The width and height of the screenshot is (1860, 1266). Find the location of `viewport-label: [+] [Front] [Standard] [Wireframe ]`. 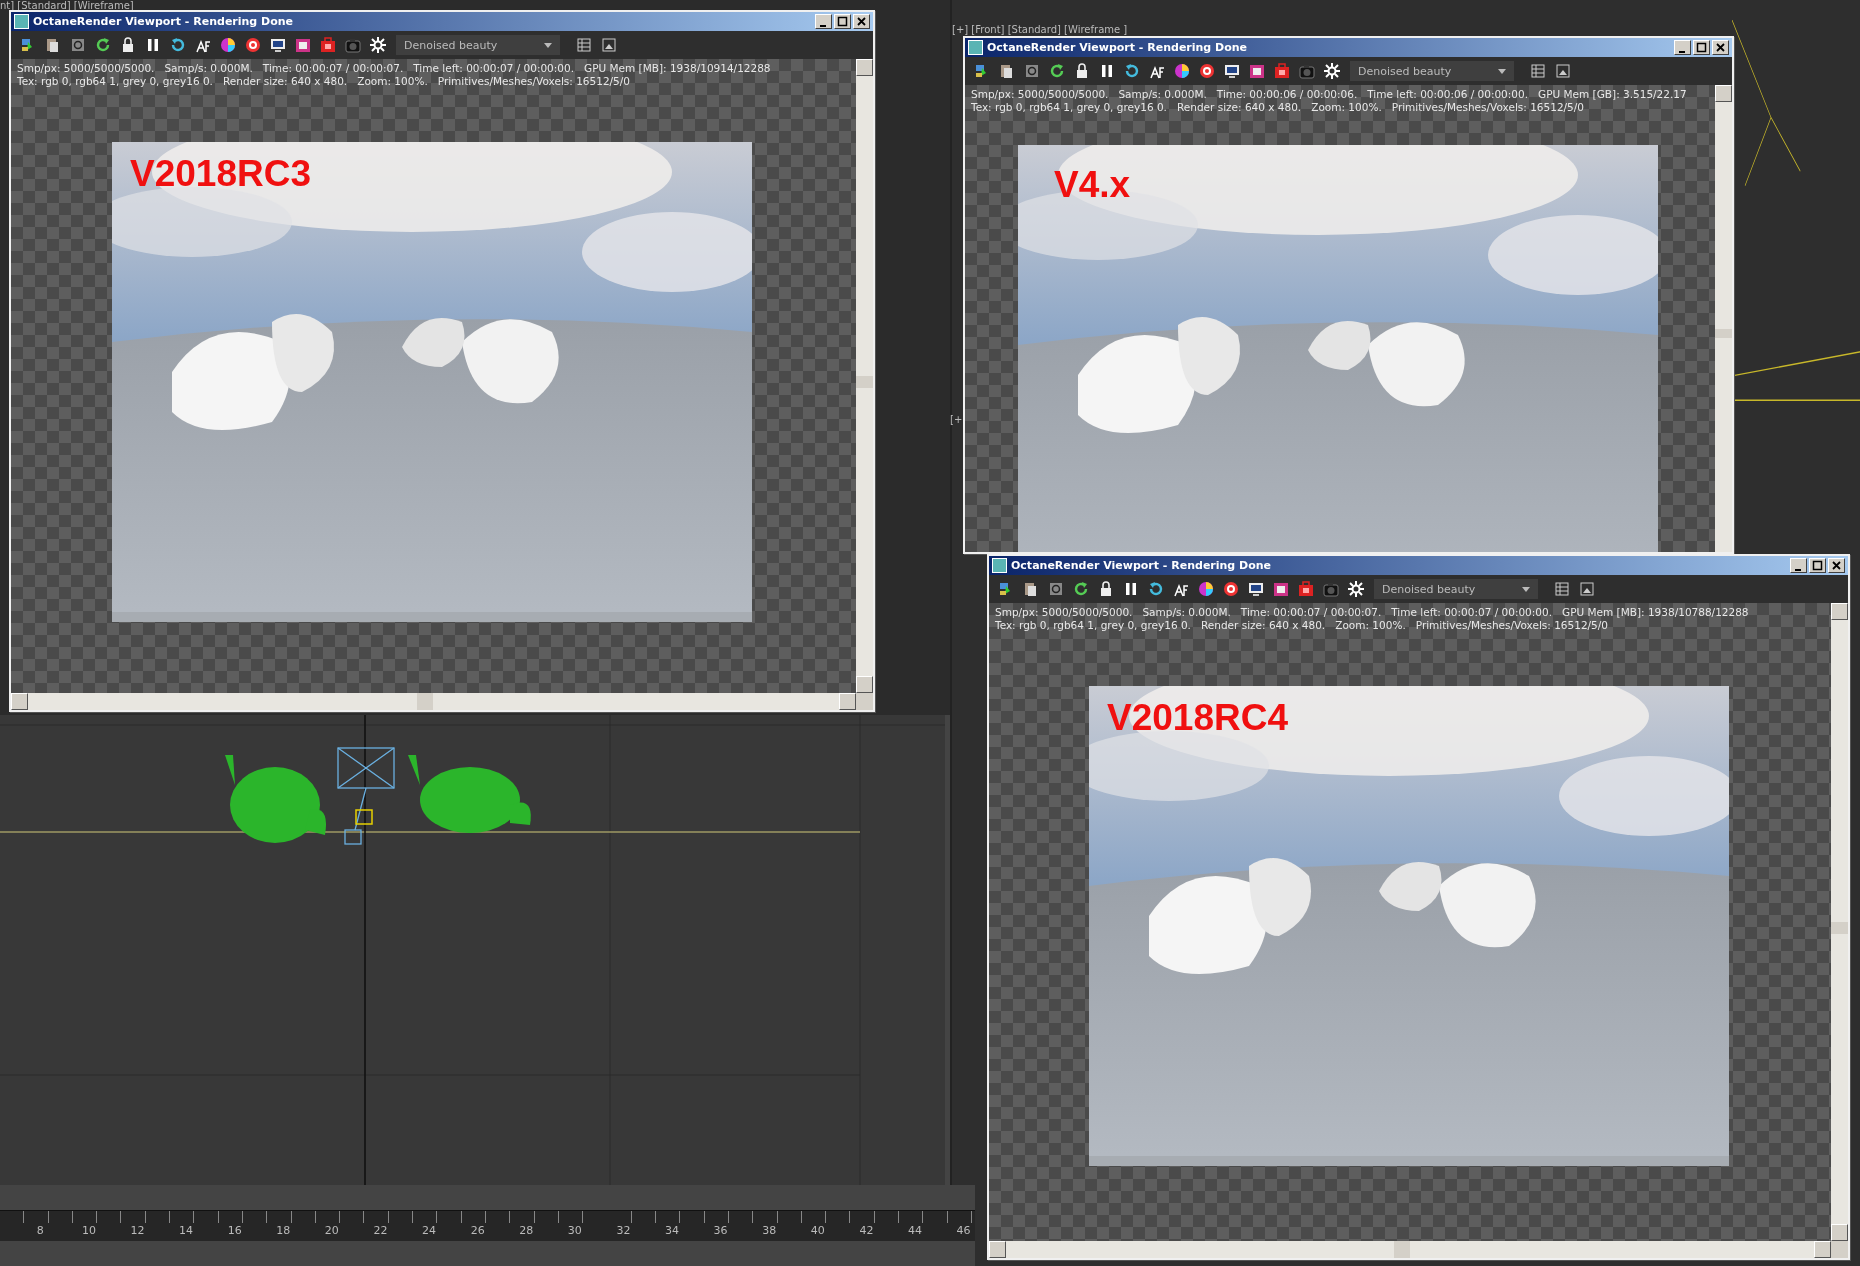

viewport-label: [+] [Front] [Standard] [Wireframe ] is located at coordinates (1040, 30).